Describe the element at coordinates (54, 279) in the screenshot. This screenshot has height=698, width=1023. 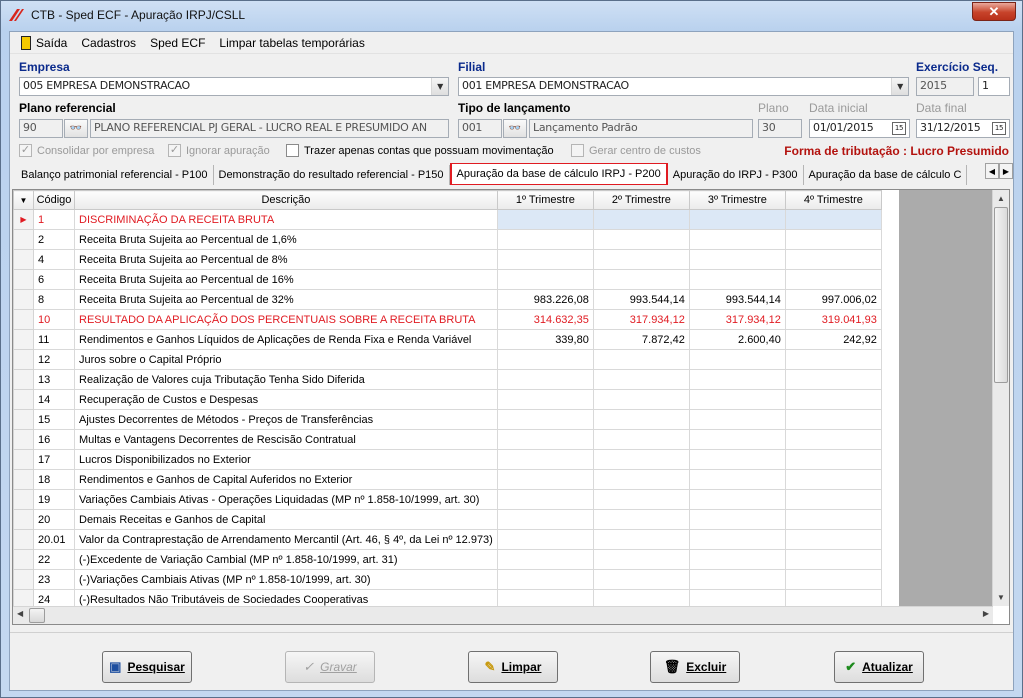
I see `cell-codigo: 6` at that location.